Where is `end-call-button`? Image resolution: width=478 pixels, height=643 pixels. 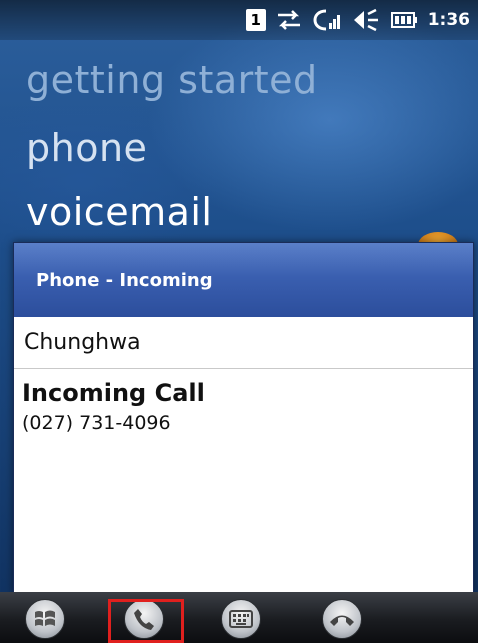 end-call-button is located at coordinates (342, 619).